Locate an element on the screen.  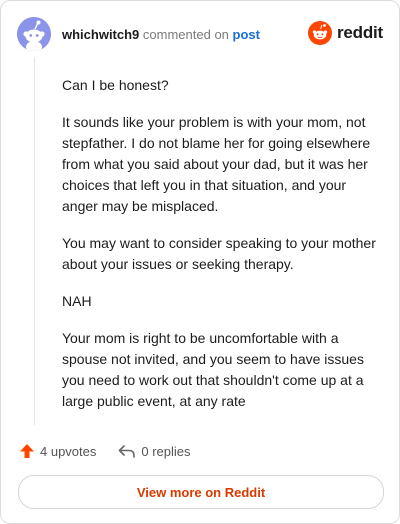
upvote-button: 4 upvotes is located at coordinates (57, 451).